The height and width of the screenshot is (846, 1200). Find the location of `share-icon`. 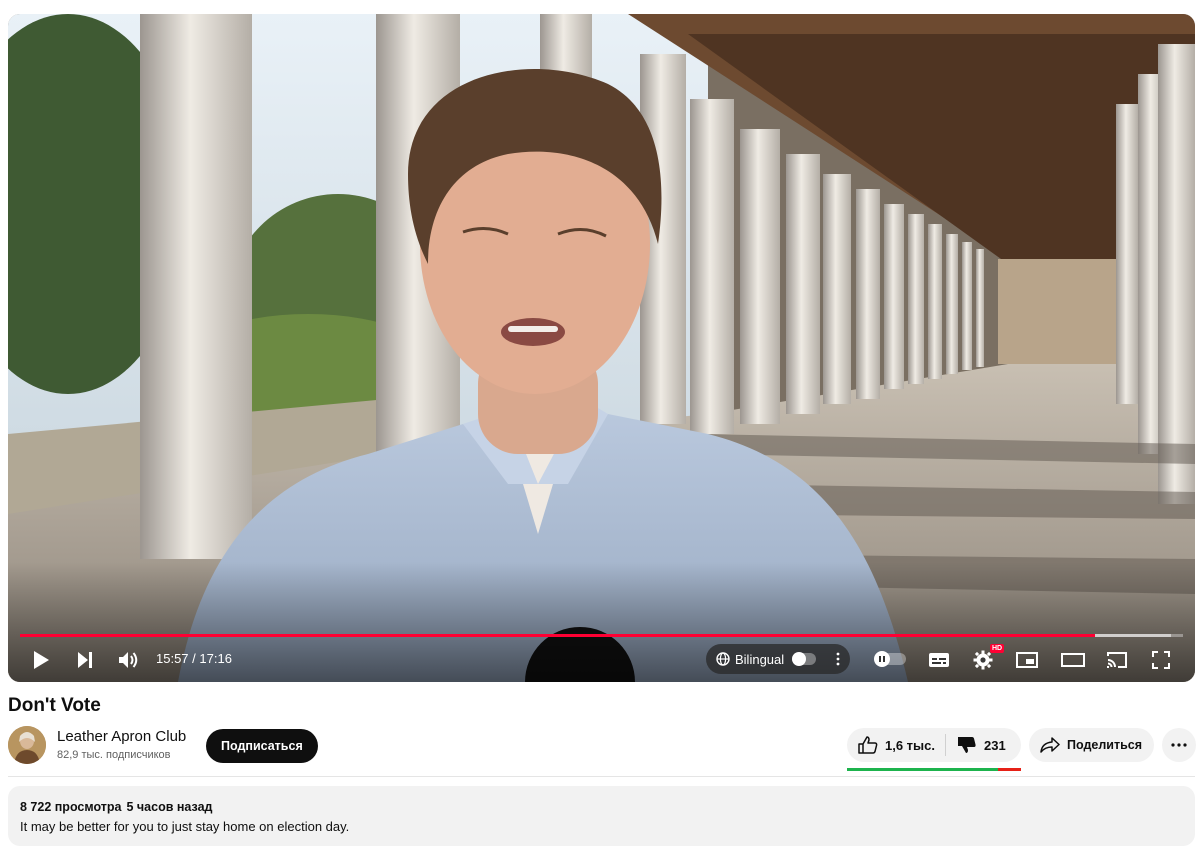

share-icon is located at coordinates (1050, 745).